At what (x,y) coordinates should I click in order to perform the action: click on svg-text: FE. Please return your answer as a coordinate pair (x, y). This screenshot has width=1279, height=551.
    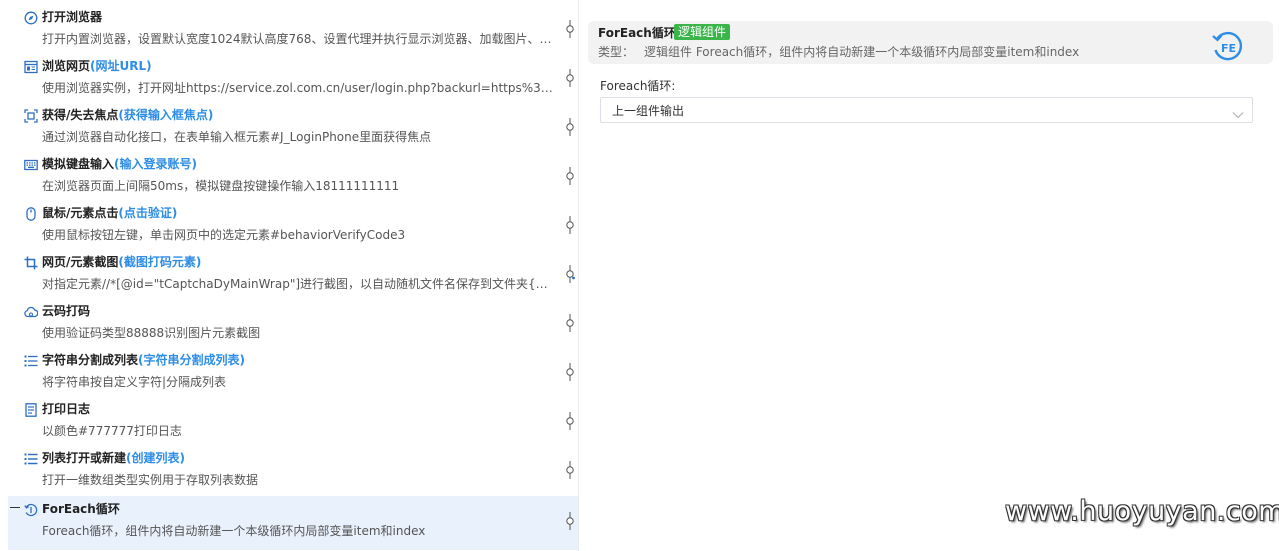
    Looking at the image, I should click on (1228, 48).